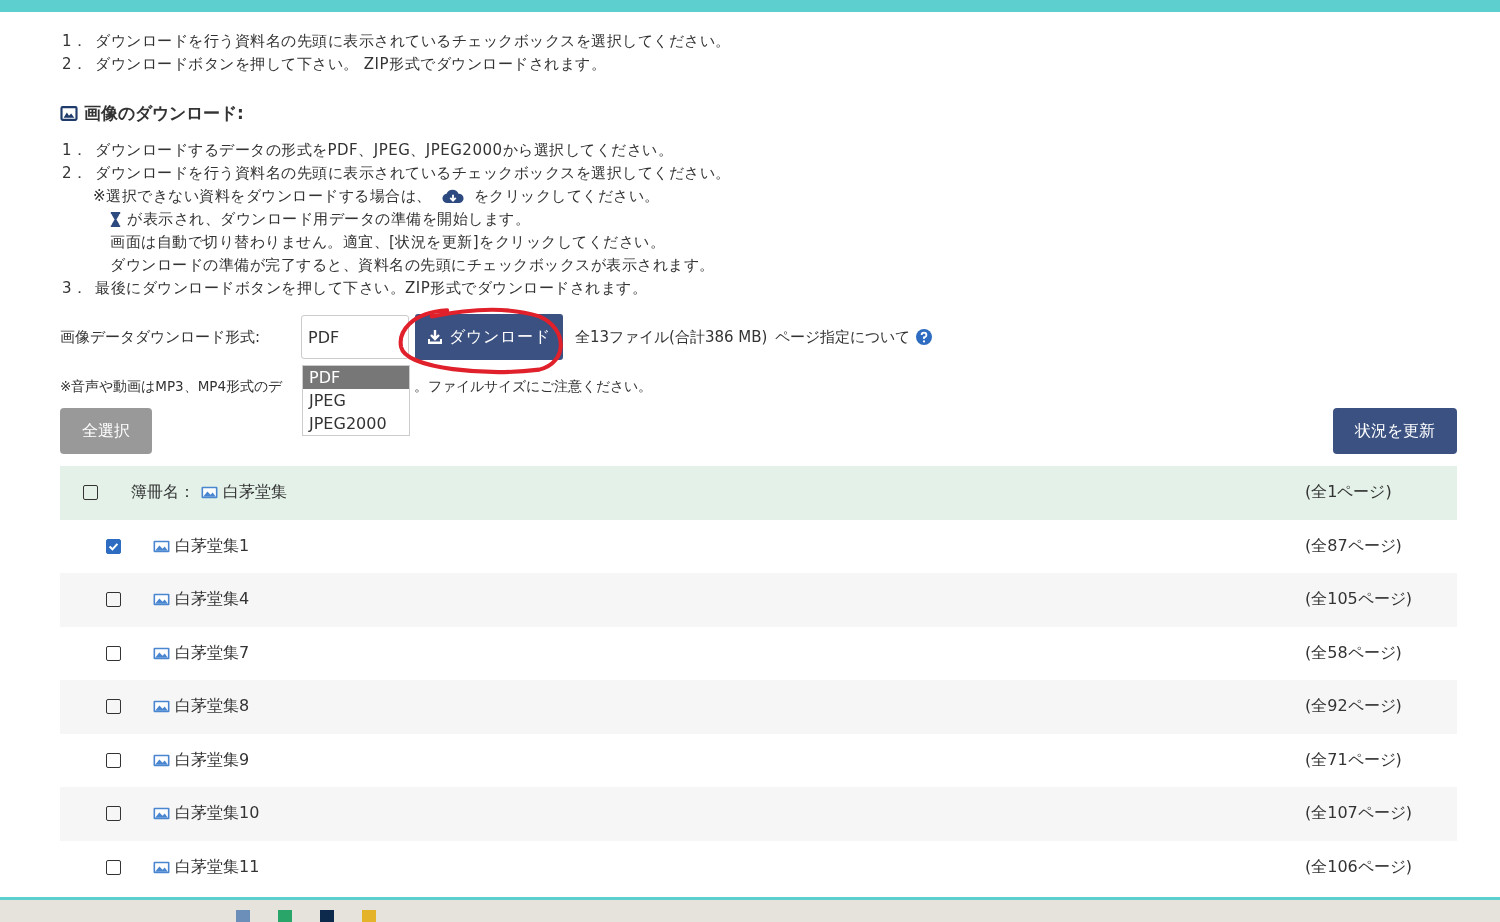 The image size is (1500, 922). I want to click on note-text: ※音声や動画はMP3、MP4形式のデ, so click(171, 387).